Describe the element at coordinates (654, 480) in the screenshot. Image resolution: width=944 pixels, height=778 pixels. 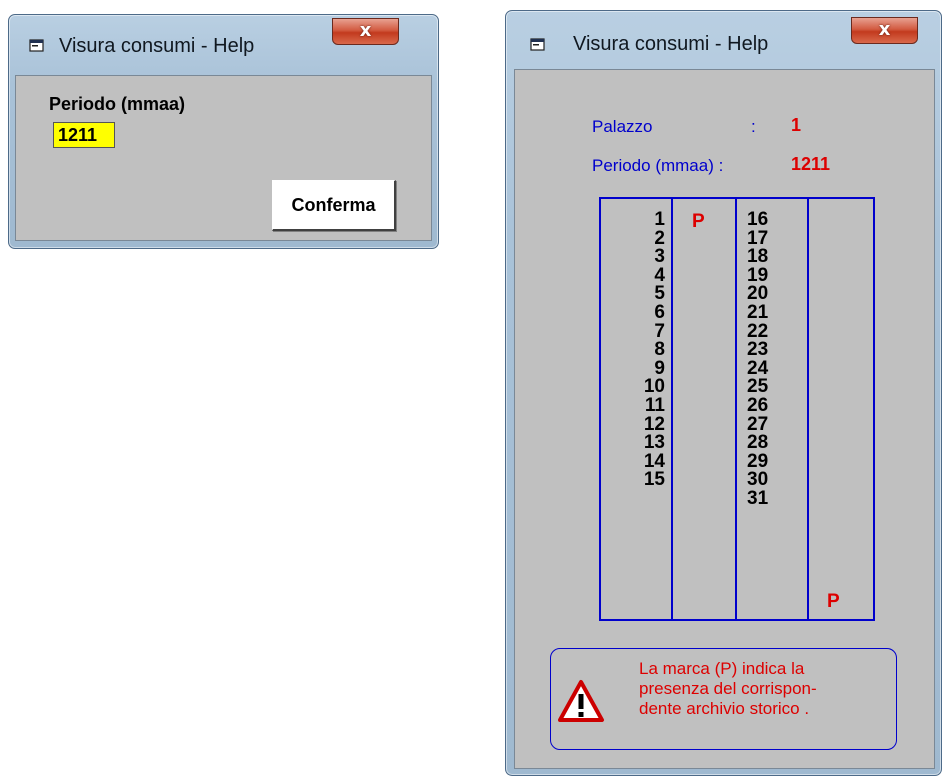
I see `left-day: 15` at that location.